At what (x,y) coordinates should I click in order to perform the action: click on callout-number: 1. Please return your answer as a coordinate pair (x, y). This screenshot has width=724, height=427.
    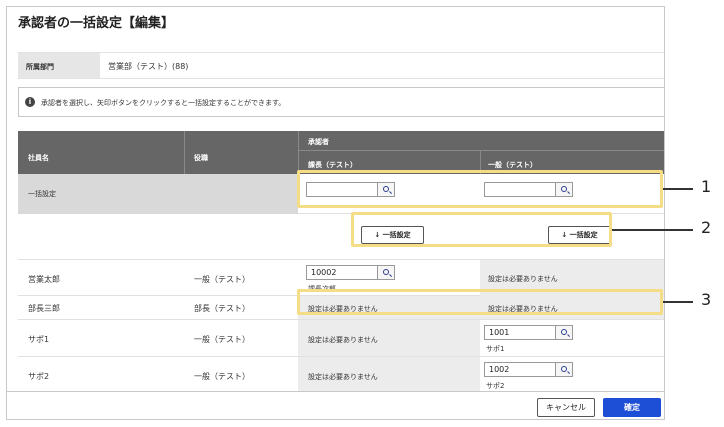
    Looking at the image, I should click on (706, 186).